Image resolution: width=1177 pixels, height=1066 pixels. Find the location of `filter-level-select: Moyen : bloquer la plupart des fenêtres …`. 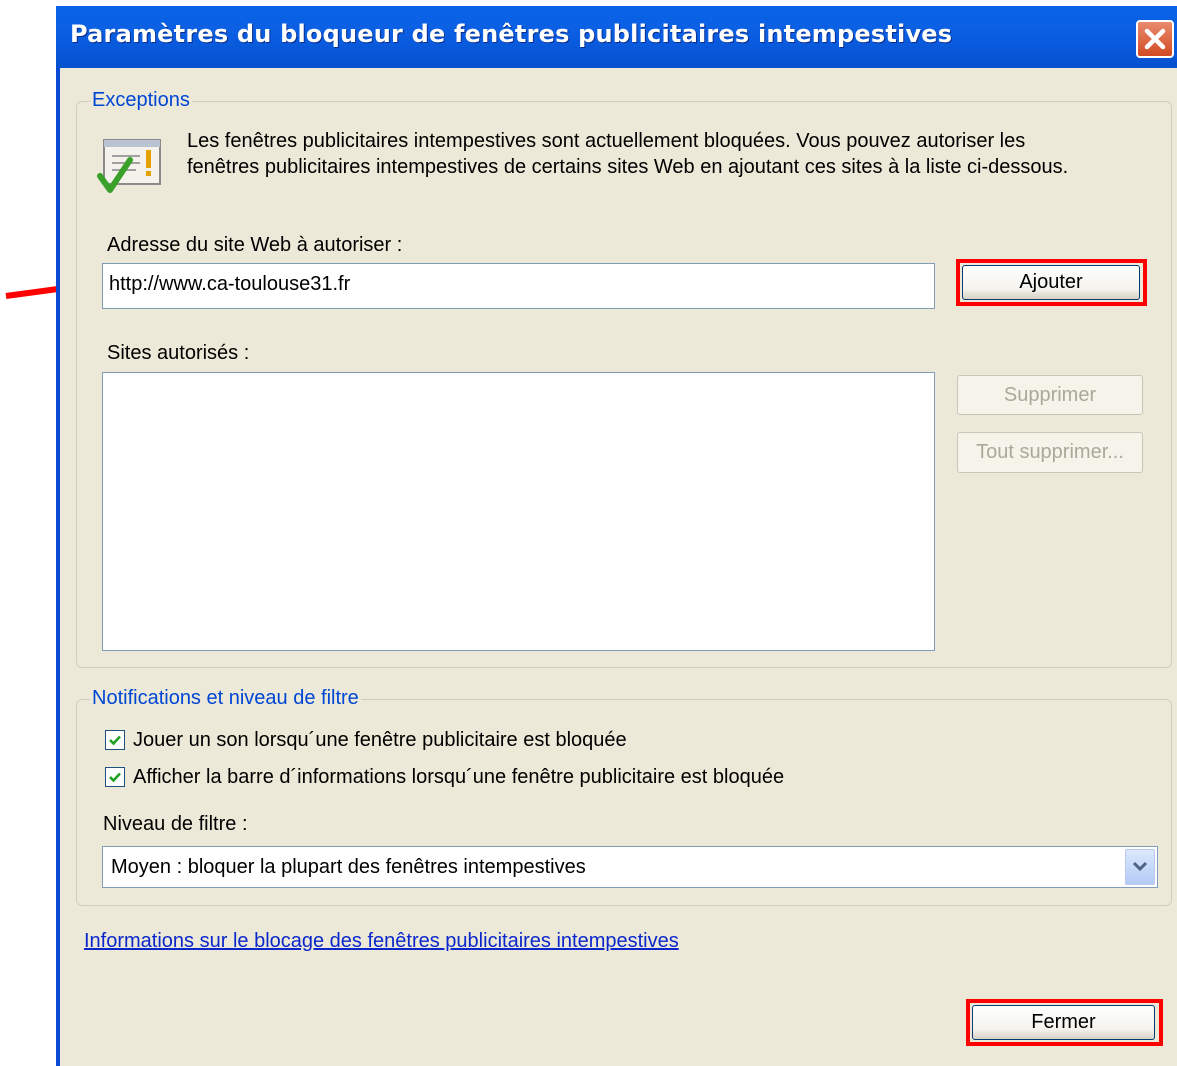

filter-level-select: Moyen : bloquer la plupart des fenêtres … is located at coordinates (630, 867).